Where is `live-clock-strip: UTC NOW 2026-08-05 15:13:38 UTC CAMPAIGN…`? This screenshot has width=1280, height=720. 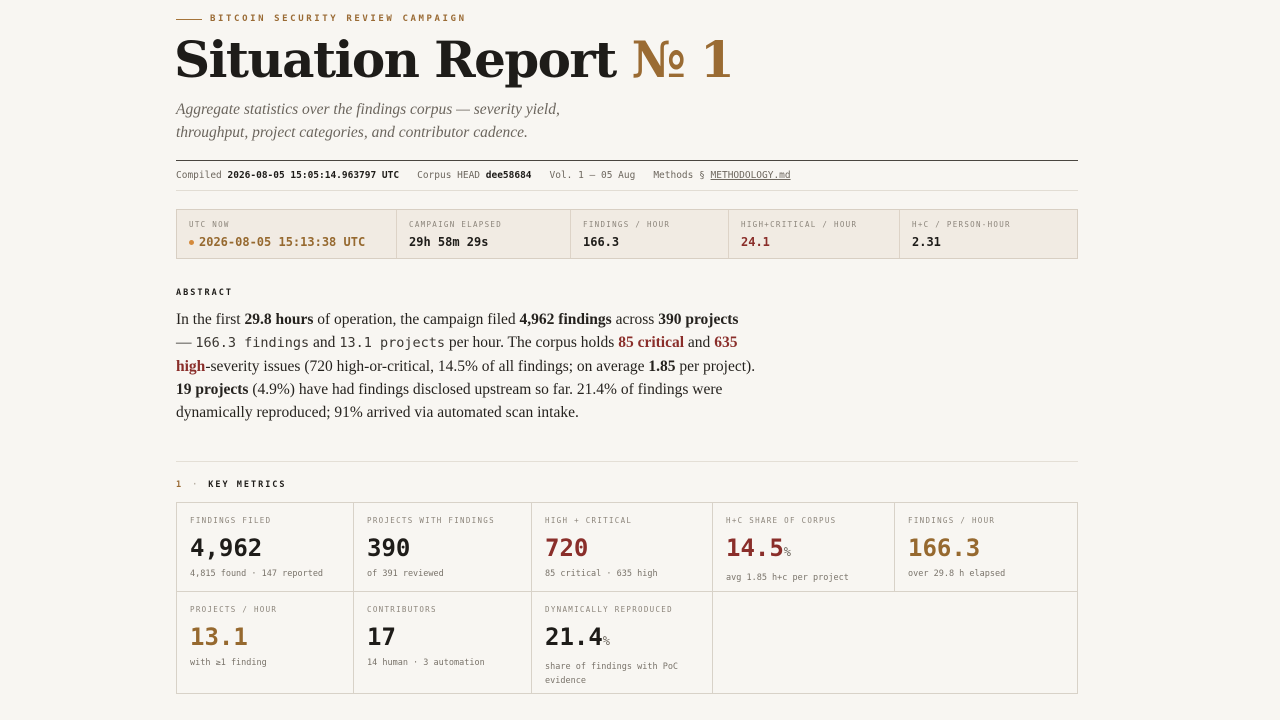
live-clock-strip: UTC NOW 2026-08-05 15:13:38 UTC CAMPAIGN… is located at coordinates (627, 234).